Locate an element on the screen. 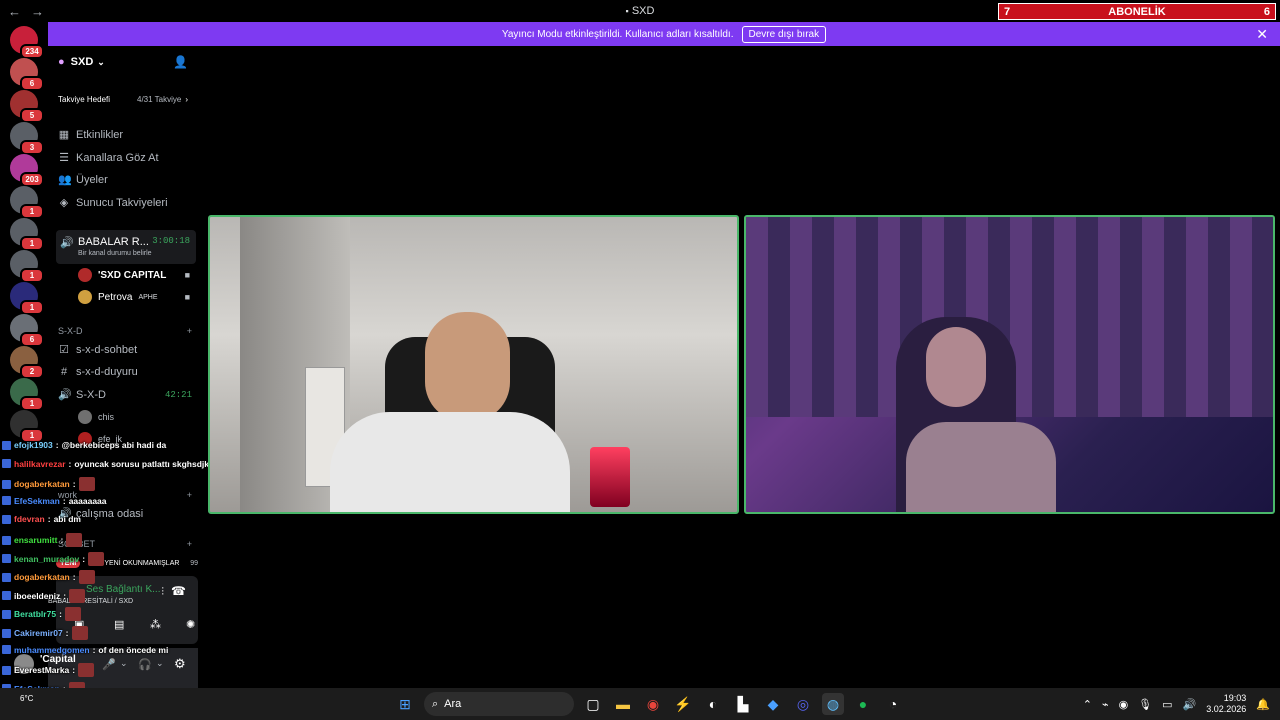  windows-start-icon: ⊞ is located at coordinates (405, 704).